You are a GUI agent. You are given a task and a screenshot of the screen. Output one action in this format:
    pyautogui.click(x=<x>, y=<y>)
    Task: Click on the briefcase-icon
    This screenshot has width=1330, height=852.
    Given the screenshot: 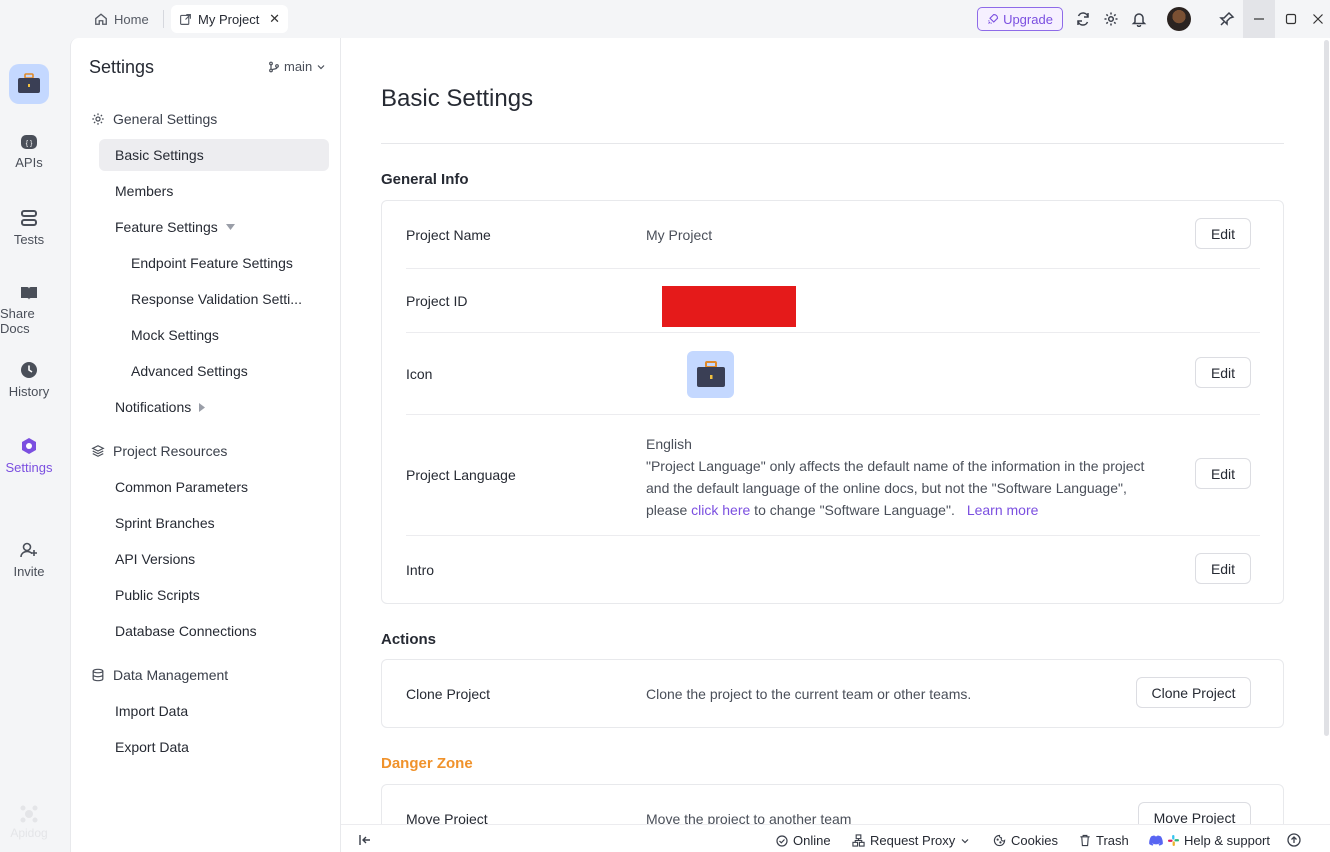 What is the action you would take?
    pyautogui.click(x=711, y=374)
    